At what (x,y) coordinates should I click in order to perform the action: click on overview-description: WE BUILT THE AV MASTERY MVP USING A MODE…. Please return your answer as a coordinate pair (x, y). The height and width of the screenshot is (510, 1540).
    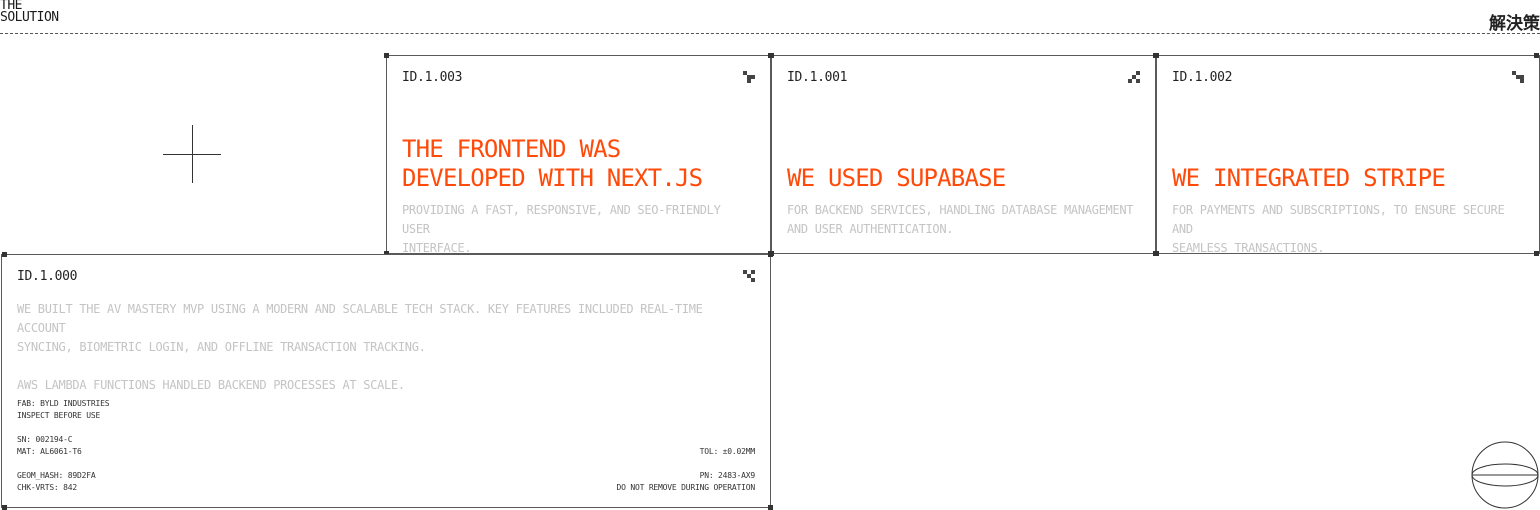
    Looking at the image, I should click on (387, 347).